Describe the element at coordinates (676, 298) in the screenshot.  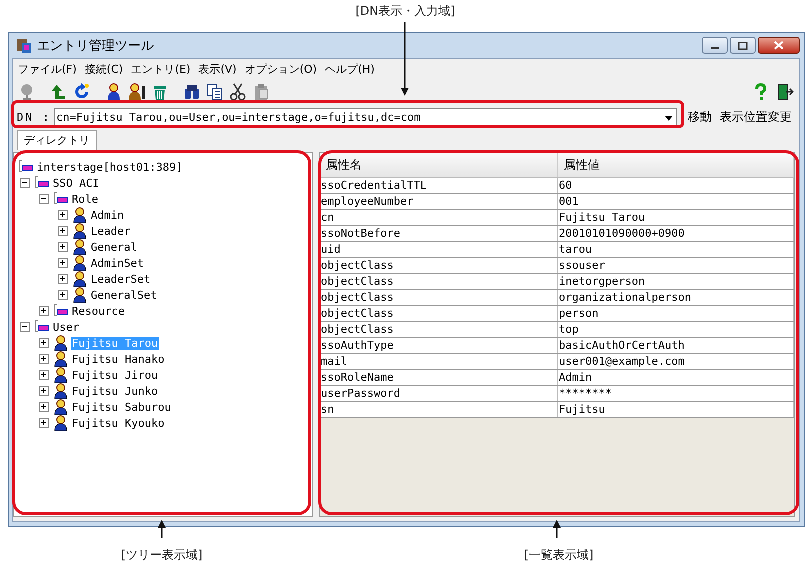
I see `table-cell: organizationalperson` at that location.